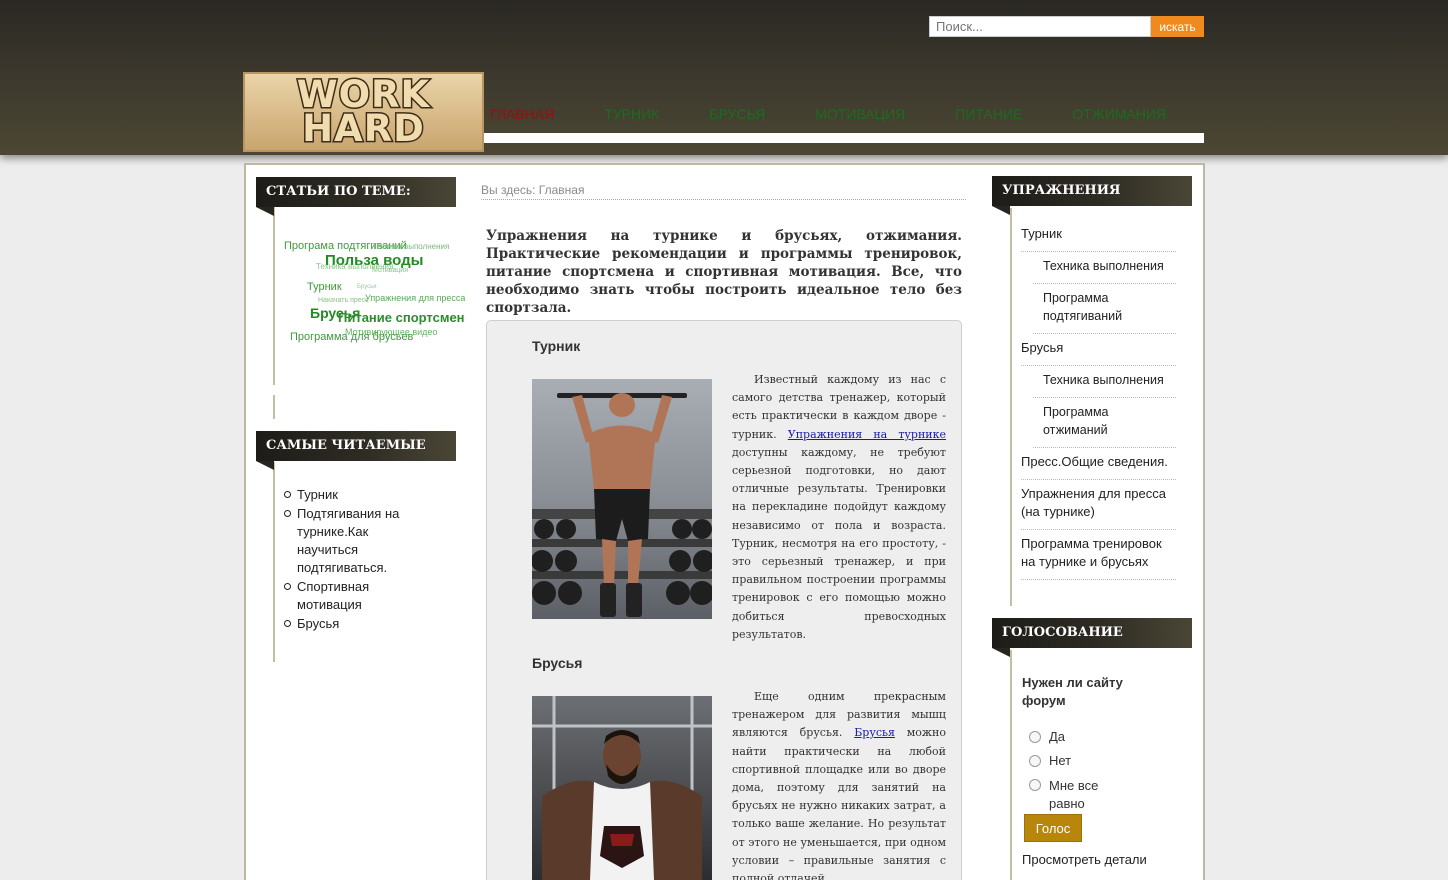 Image resolution: width=1448 pixels, height=880 pixels. Describe the element at coordinates (737, 117) in the screenshot. I see `nav-brusya: БРУСЬЯ` at that location.